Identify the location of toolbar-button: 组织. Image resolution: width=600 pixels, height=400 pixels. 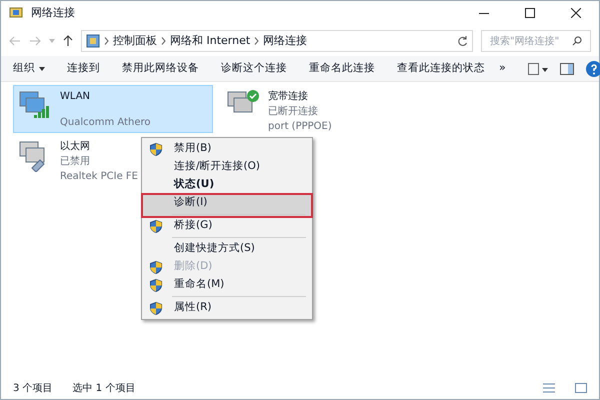
(29, 68).